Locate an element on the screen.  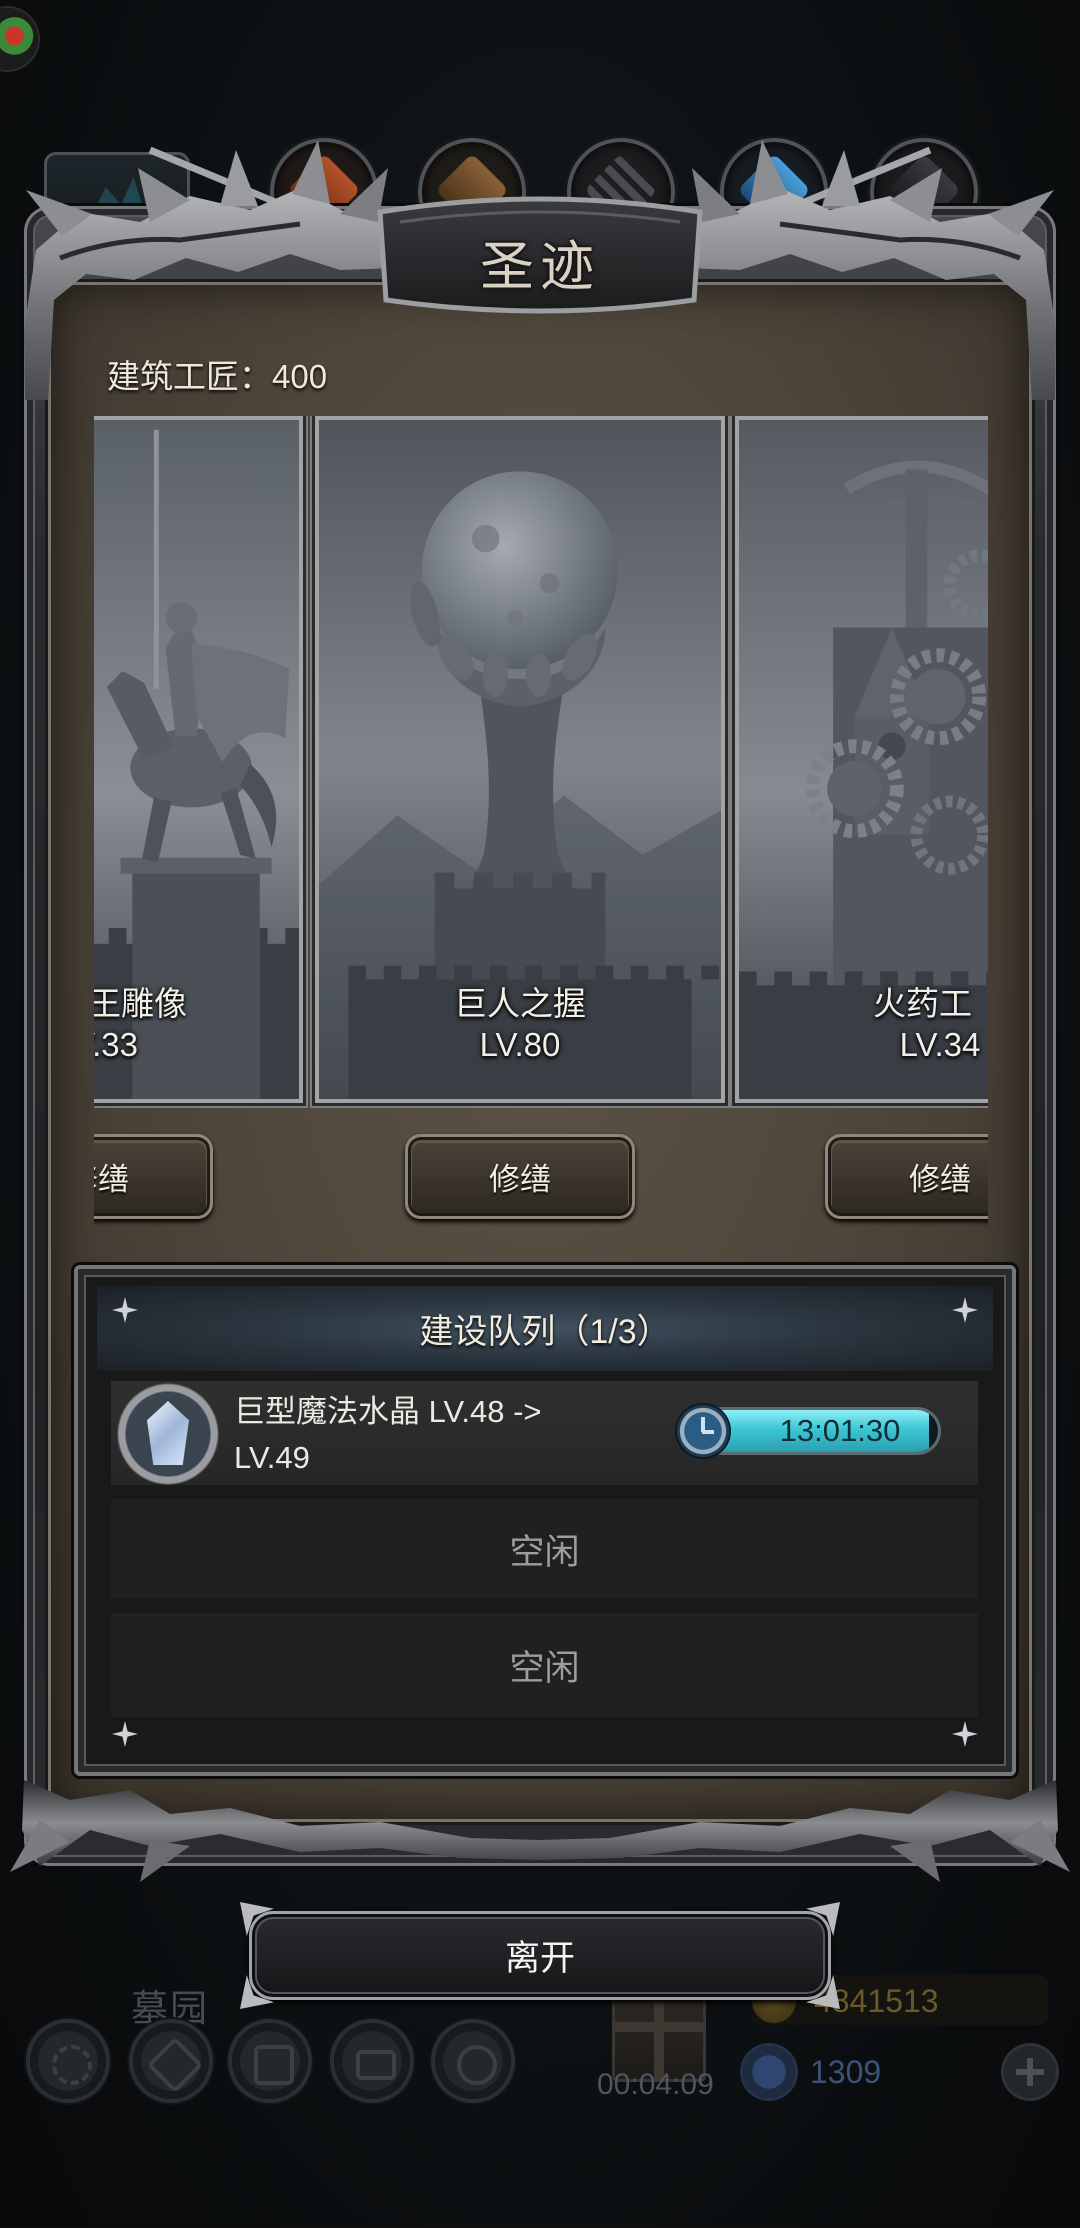
wonder-level: LV.34 is located at coordinates (940, 1044).